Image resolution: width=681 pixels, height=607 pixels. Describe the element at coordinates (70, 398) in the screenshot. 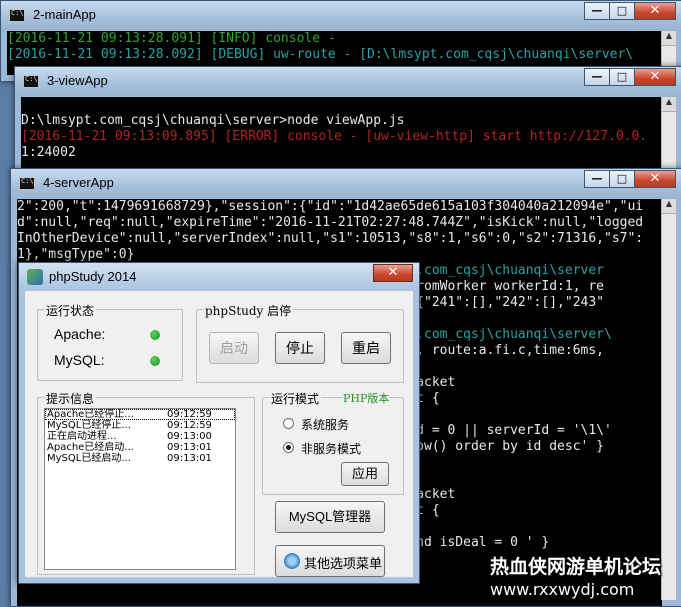

I see `info-group-label: 提示信息` at that location.